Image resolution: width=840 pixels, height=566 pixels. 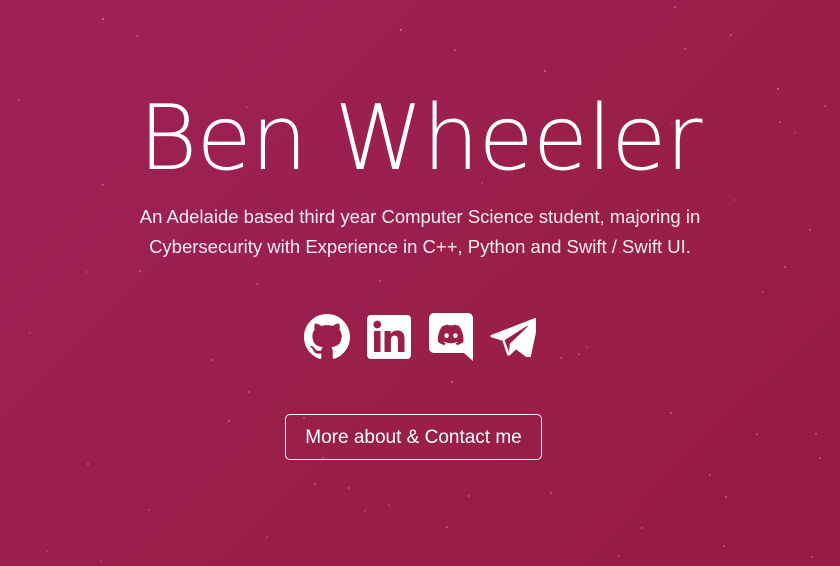 What do you see at coordinates (420, 138) in the screenshot?
I see `page-title: Ben Wheeler` at bounding box center [420, 138].